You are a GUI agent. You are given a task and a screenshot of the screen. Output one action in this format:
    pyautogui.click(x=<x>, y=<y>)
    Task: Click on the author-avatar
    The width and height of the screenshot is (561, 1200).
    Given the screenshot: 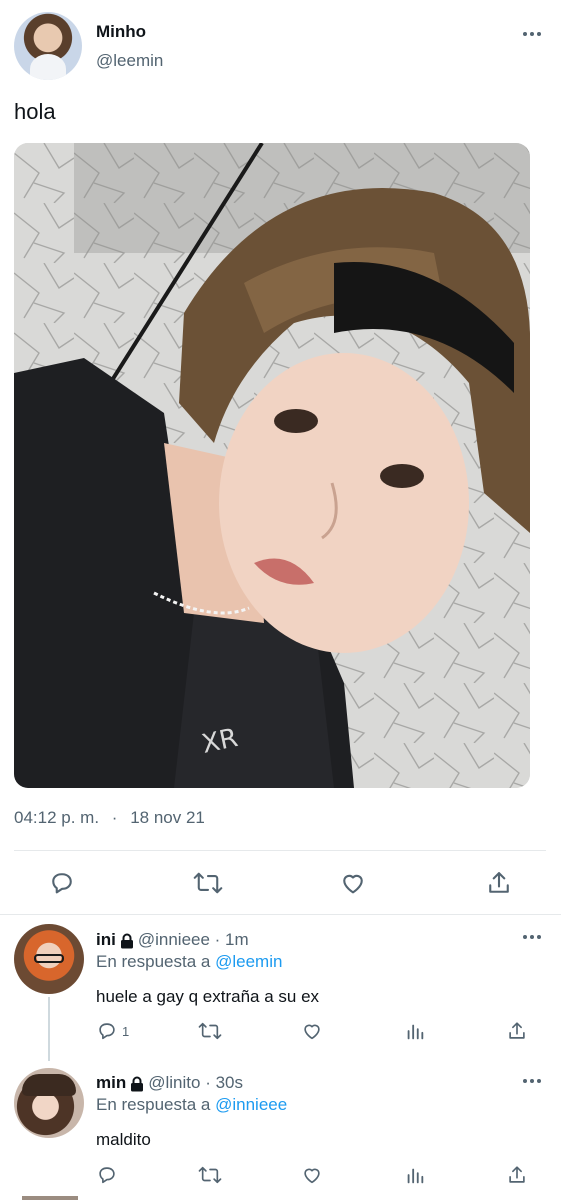 What is the action you would take?
    pyautogui.click(x=48, y=46)
    